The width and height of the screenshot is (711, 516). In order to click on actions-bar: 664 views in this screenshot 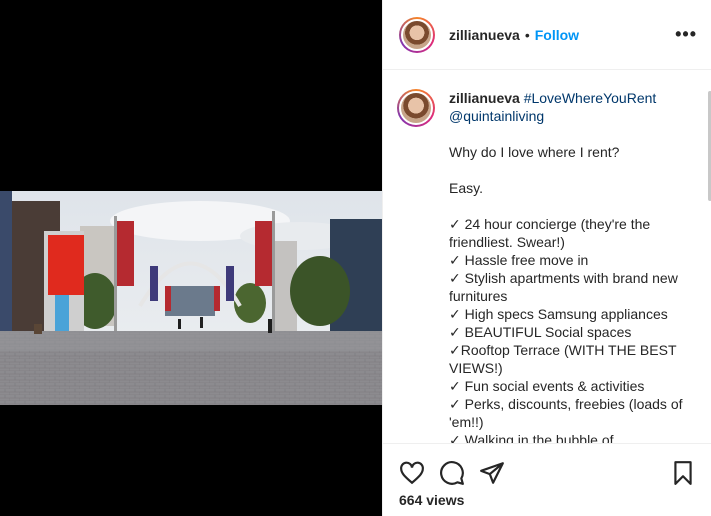, I will do `click(547, 479)`.